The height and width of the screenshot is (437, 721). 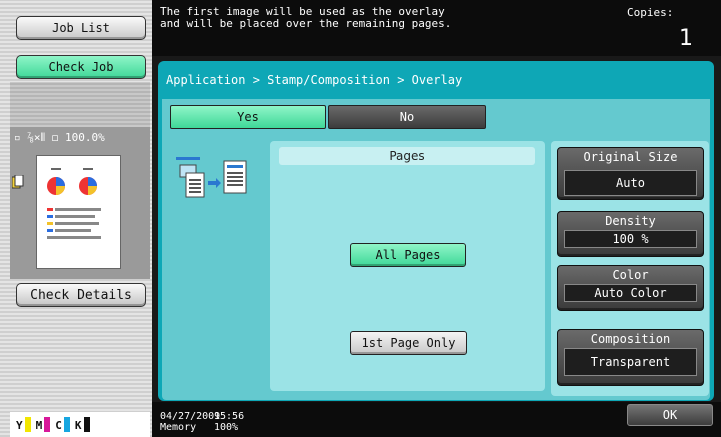 What do you see at coordinates (436, 419) in the screenshot?
I see `status-bar: 04/27/2009 15:56 Memory 100% OK` at bounding box center [436, 419].